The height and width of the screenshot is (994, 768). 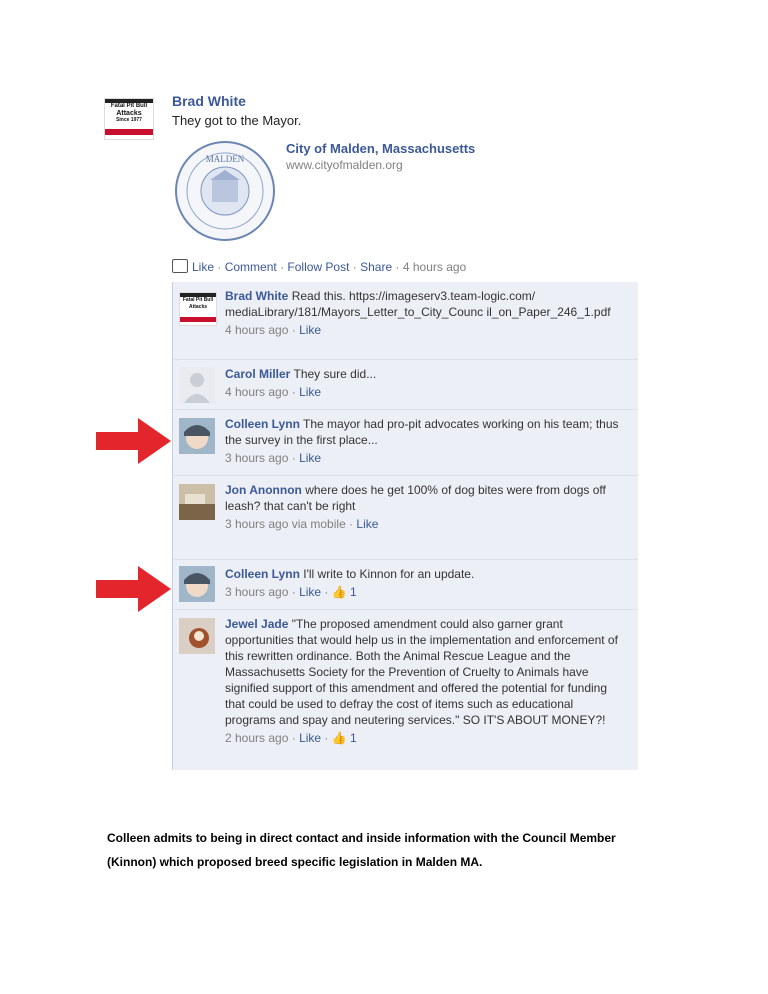 I want to click on comment-text: I'll write to Kinnon for an update., so click(x=389, y=574).